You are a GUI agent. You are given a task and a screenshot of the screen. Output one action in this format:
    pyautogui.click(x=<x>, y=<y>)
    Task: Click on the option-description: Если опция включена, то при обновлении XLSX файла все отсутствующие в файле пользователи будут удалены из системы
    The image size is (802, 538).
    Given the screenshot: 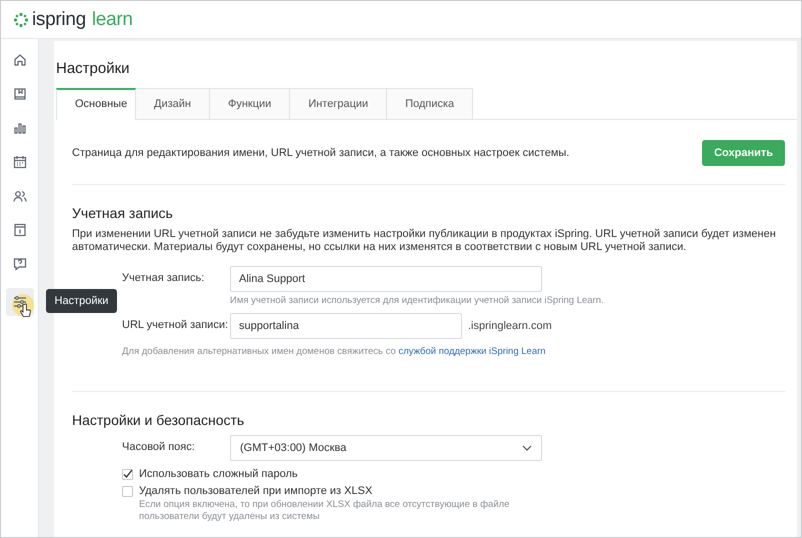 What is the action you would take?
    pyautogui.click(x=324, y=511)
    